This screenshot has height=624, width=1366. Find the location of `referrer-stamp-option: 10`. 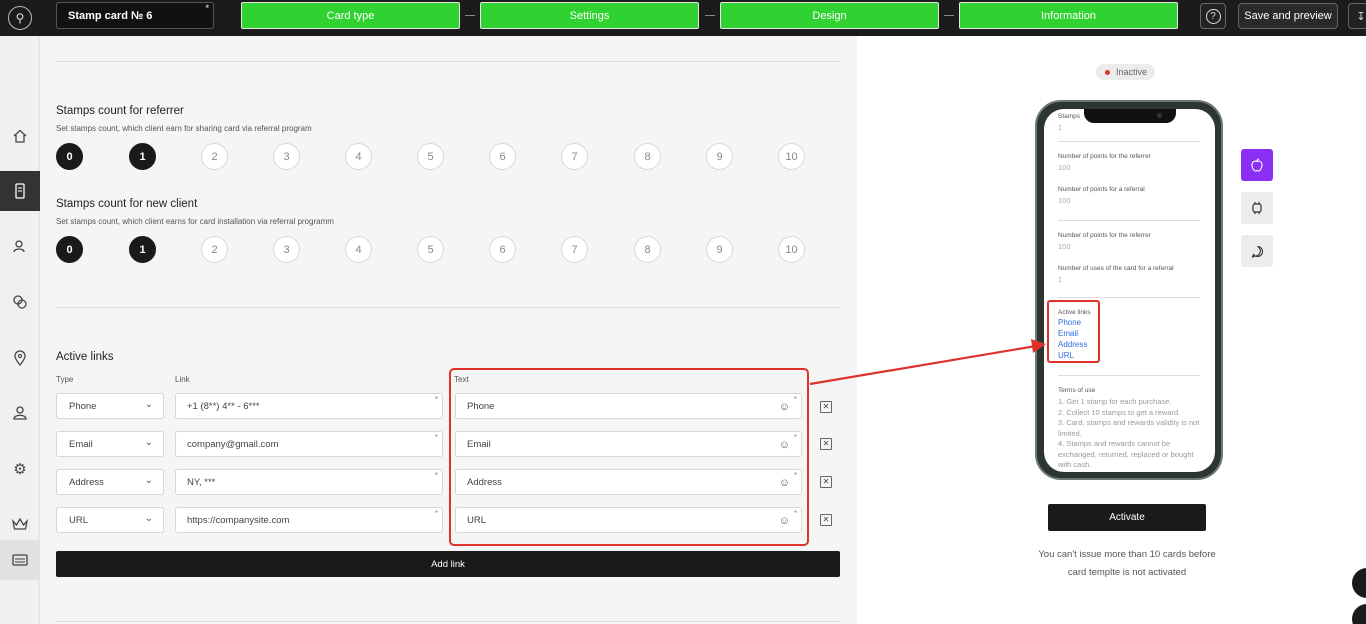

referrer-stamp-option: 10 is located at coordinates (791, 156).